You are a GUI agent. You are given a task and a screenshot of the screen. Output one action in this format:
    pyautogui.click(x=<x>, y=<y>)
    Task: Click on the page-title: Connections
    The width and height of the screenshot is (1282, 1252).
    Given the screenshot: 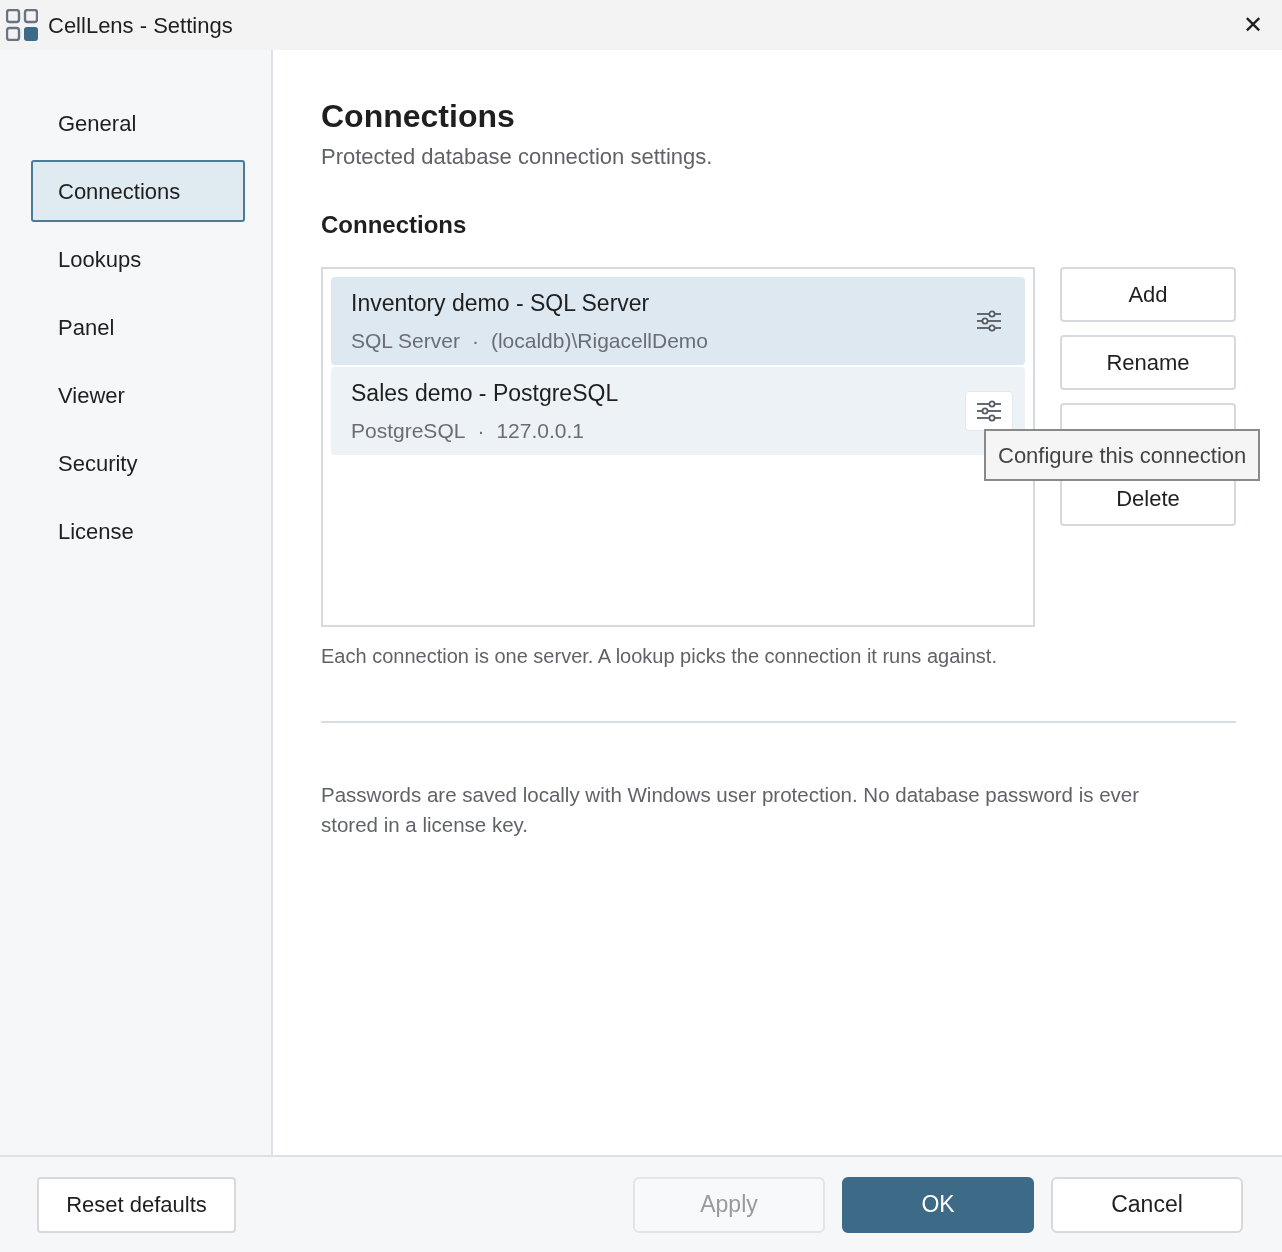 What is the action you would take?
    pyautogui.click(x=418, y=116)
    